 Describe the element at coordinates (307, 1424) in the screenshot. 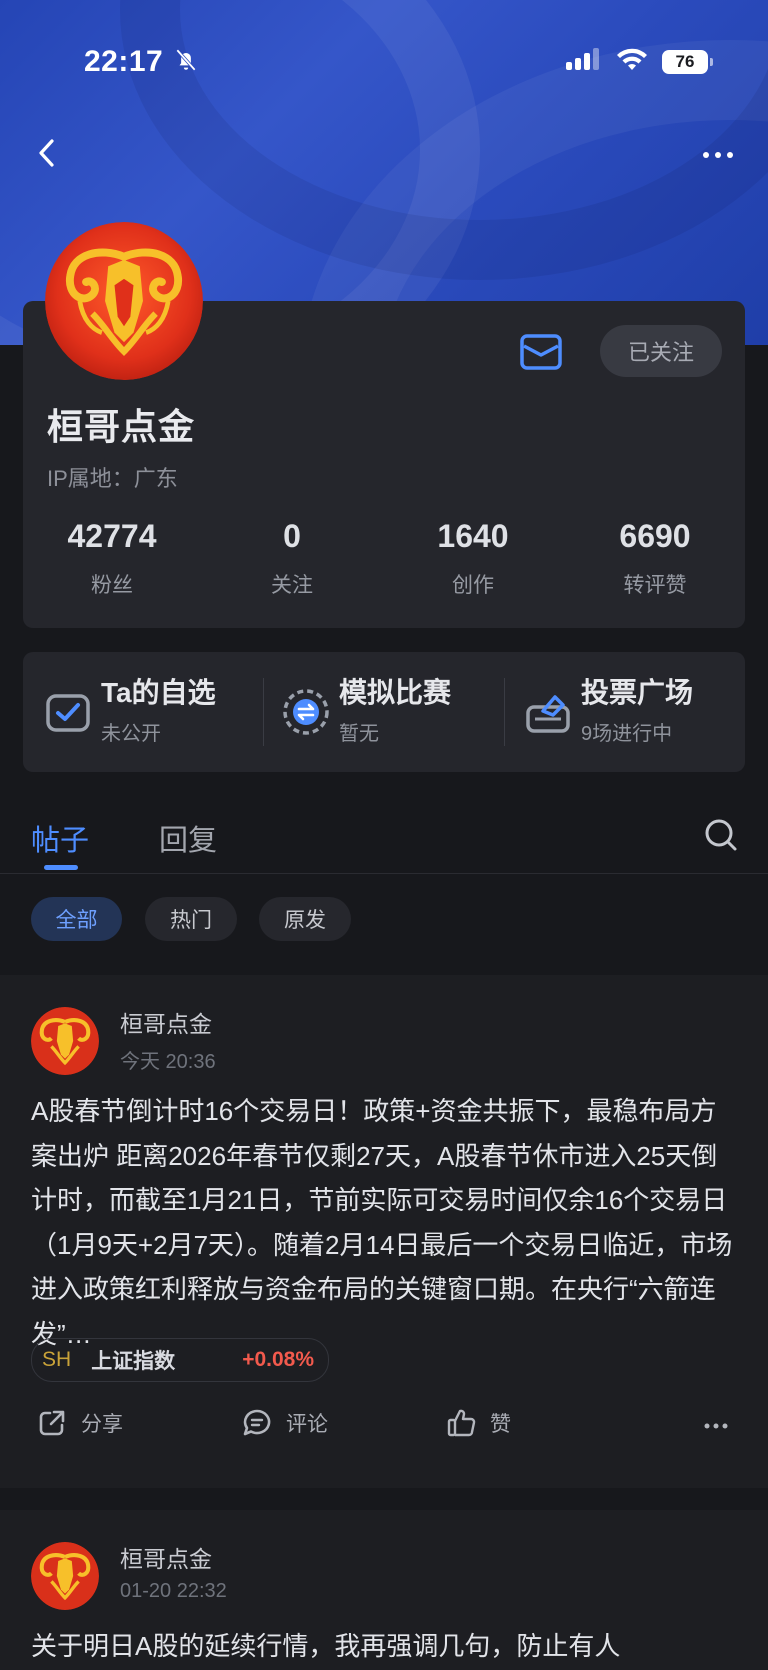

I see `comment-label: 评论` at that location.